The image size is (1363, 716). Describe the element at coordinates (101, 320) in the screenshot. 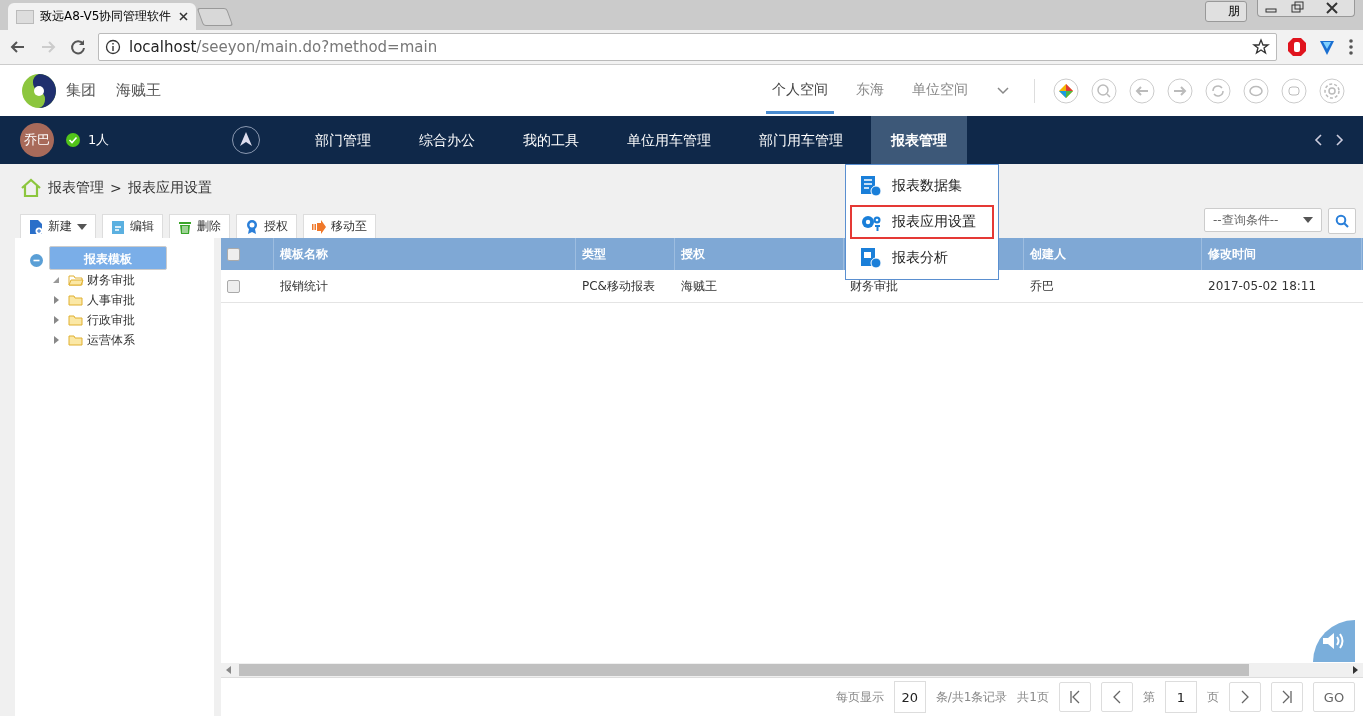

I see `tree-item: 行政审批` at that location.